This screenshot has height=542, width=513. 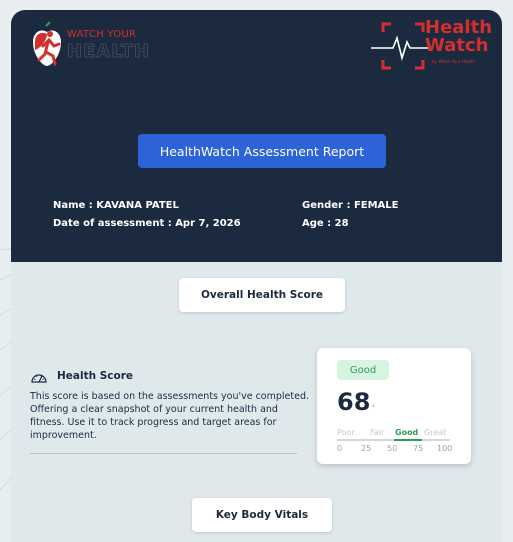 What do you see at coordinates (262, 295) in the screenshot?
I see `overall-health-score-heading: Overall Health Score` at bounding box center [262, 295].